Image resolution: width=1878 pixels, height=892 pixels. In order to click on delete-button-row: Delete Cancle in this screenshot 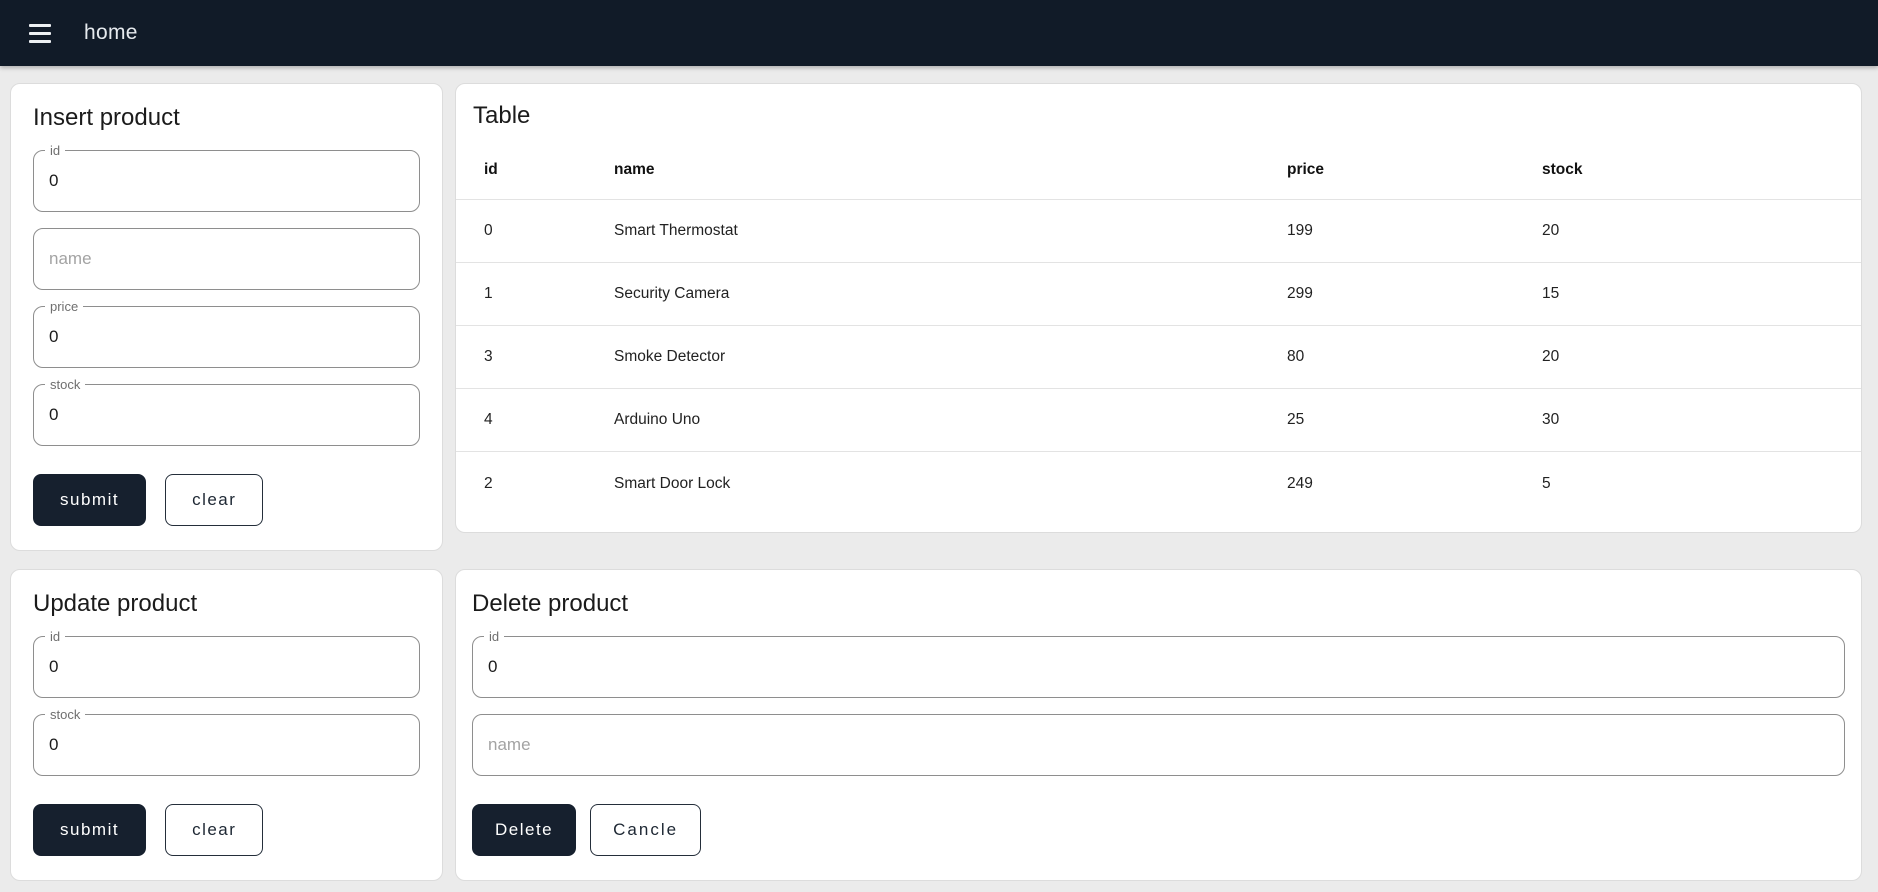, I will do `click(1158, 830)`.